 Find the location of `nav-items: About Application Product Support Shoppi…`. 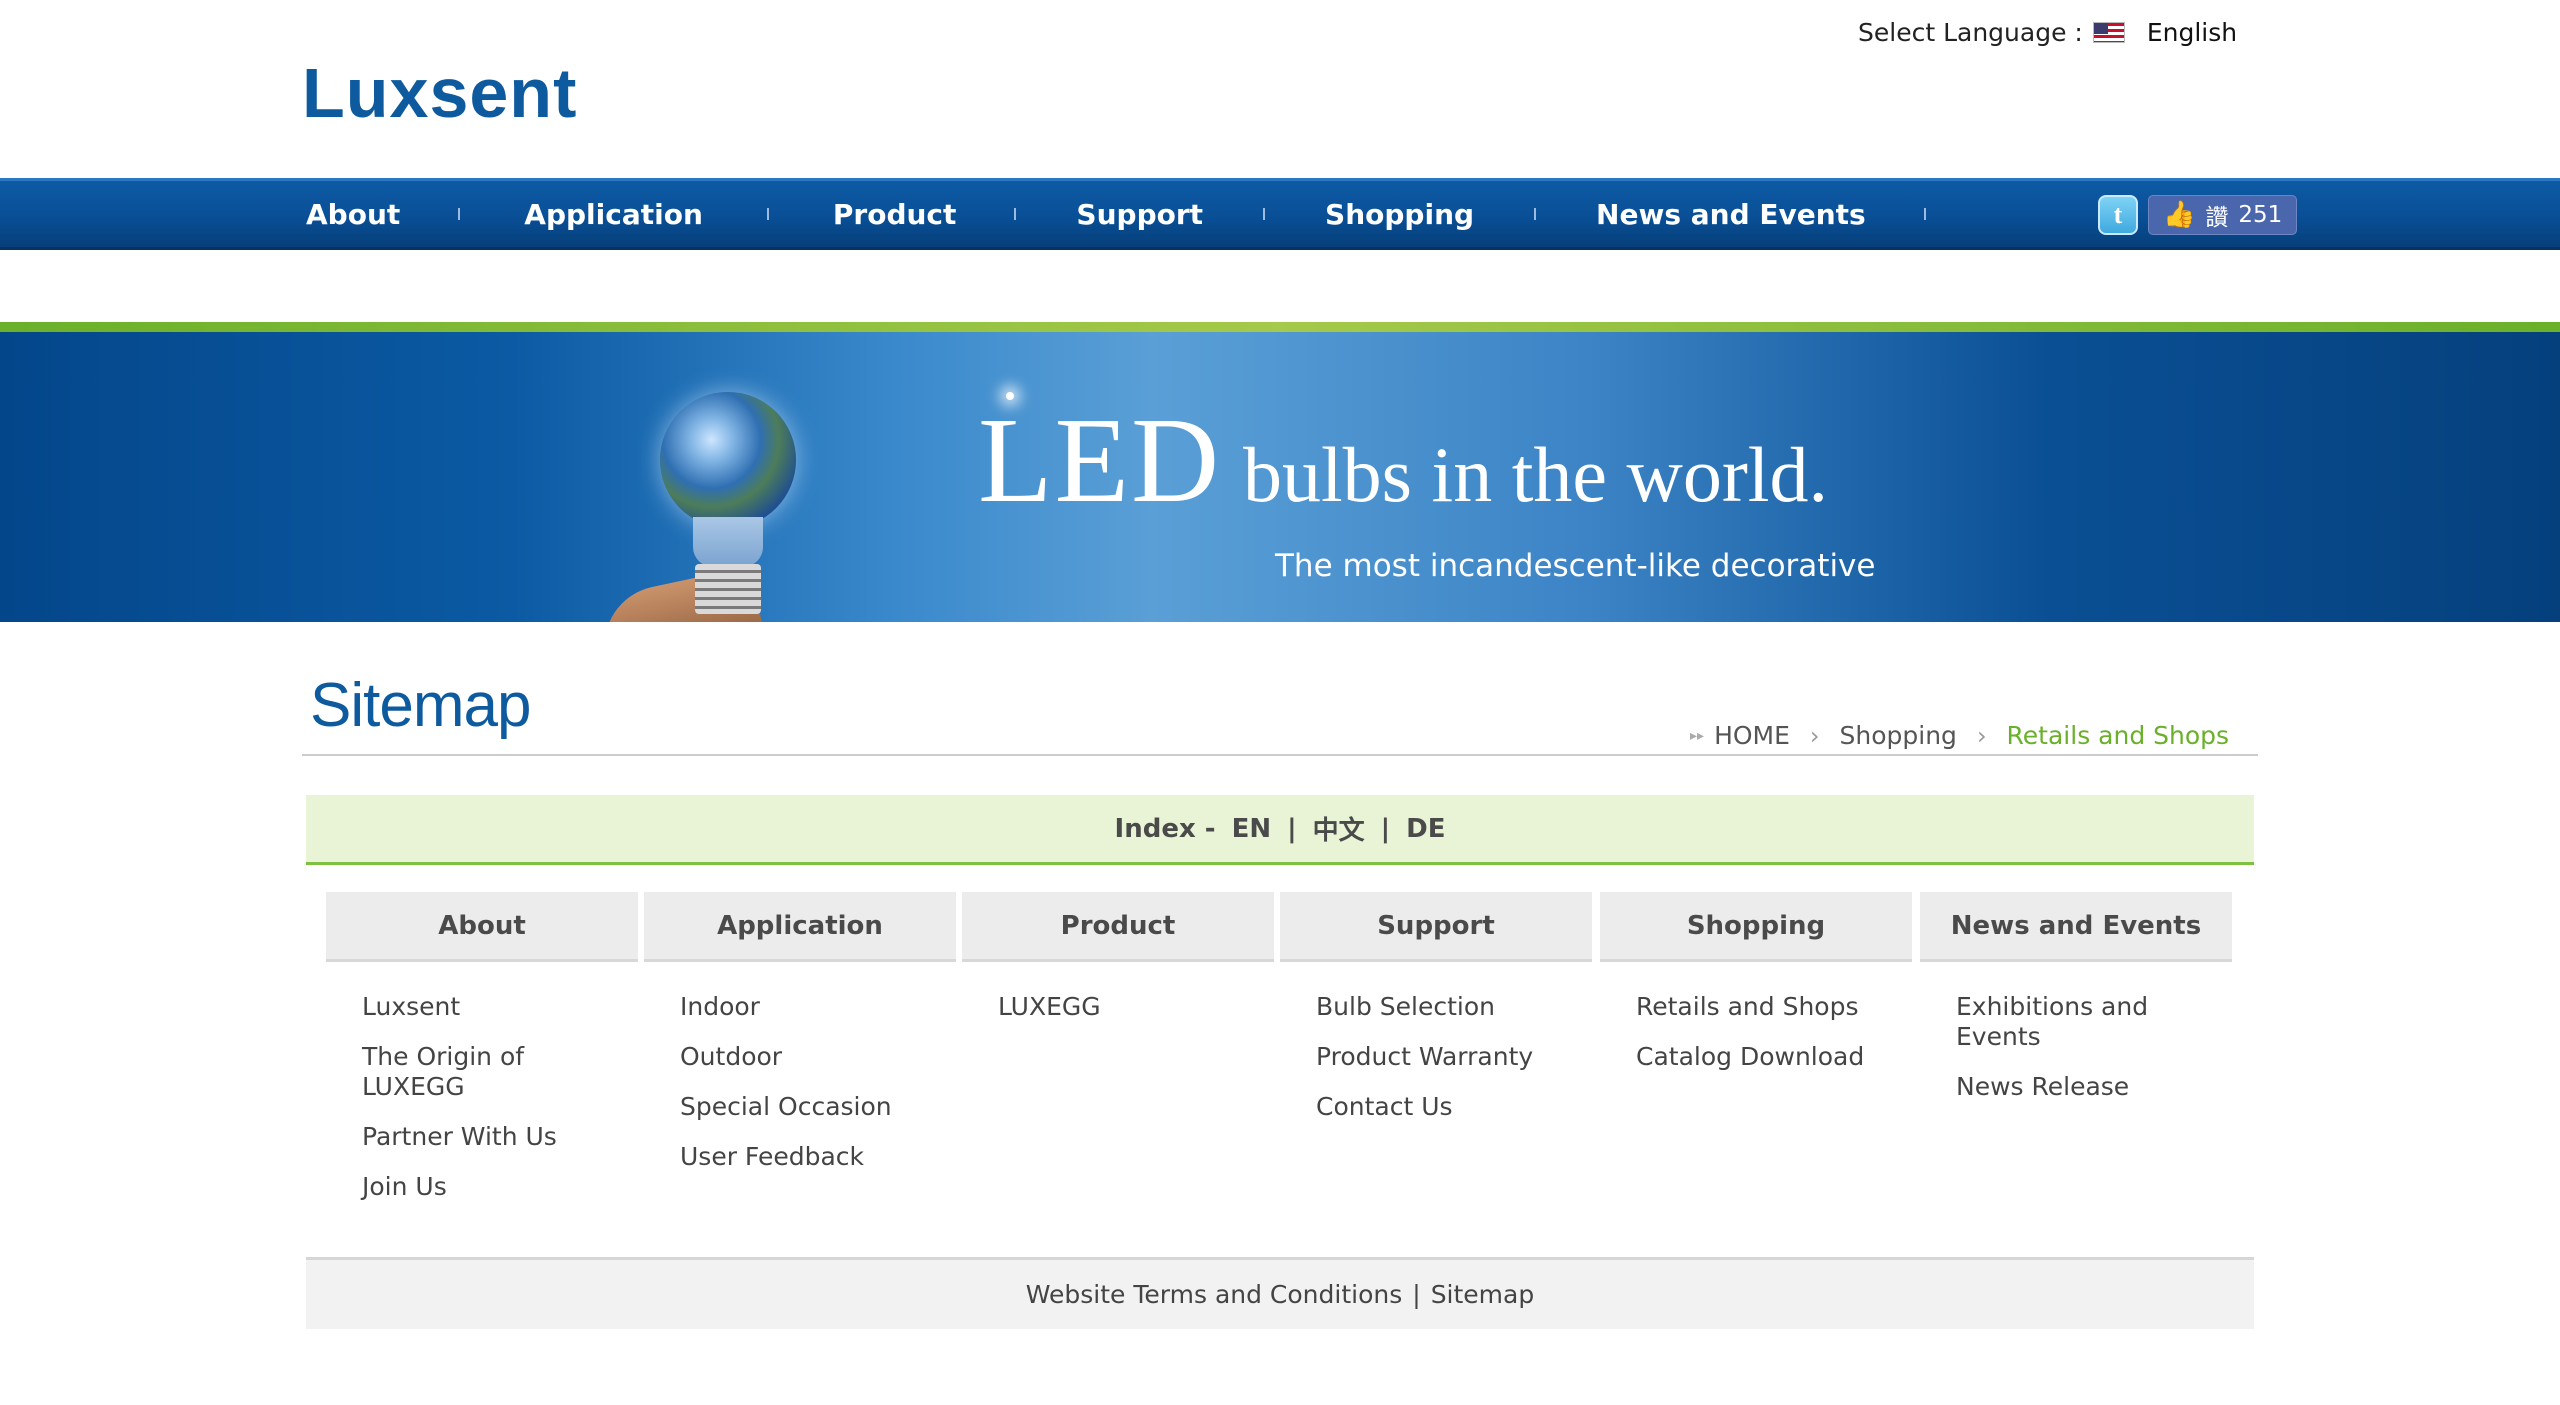

nav-items: About Application Product Support Shoppi… is located at coordinates (1116, 214).